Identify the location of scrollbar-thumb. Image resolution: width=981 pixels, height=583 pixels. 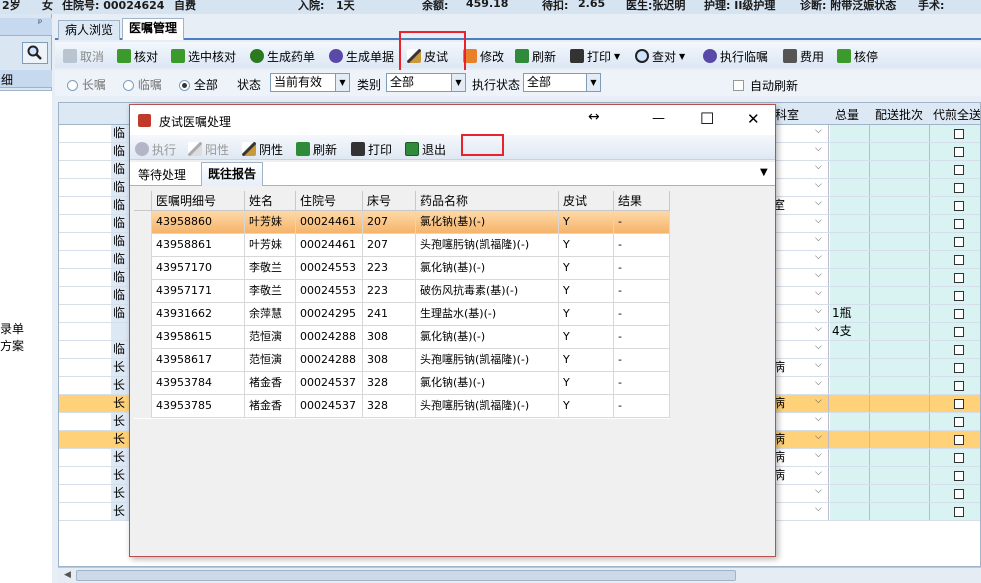
(406, 575).